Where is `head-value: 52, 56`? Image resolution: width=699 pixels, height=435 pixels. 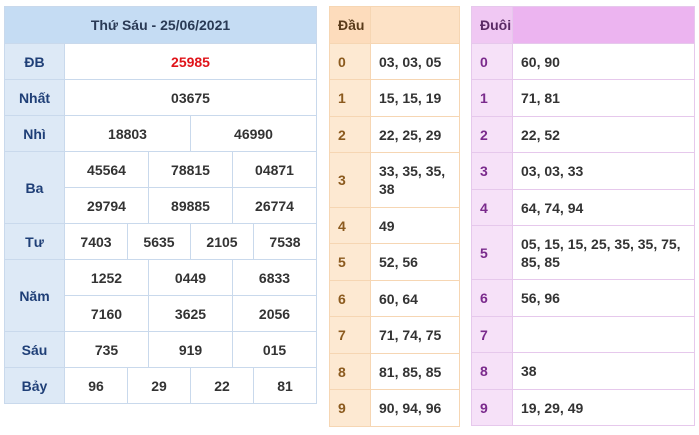
head-value: 52, 56 is located at coordinates (415, 262).